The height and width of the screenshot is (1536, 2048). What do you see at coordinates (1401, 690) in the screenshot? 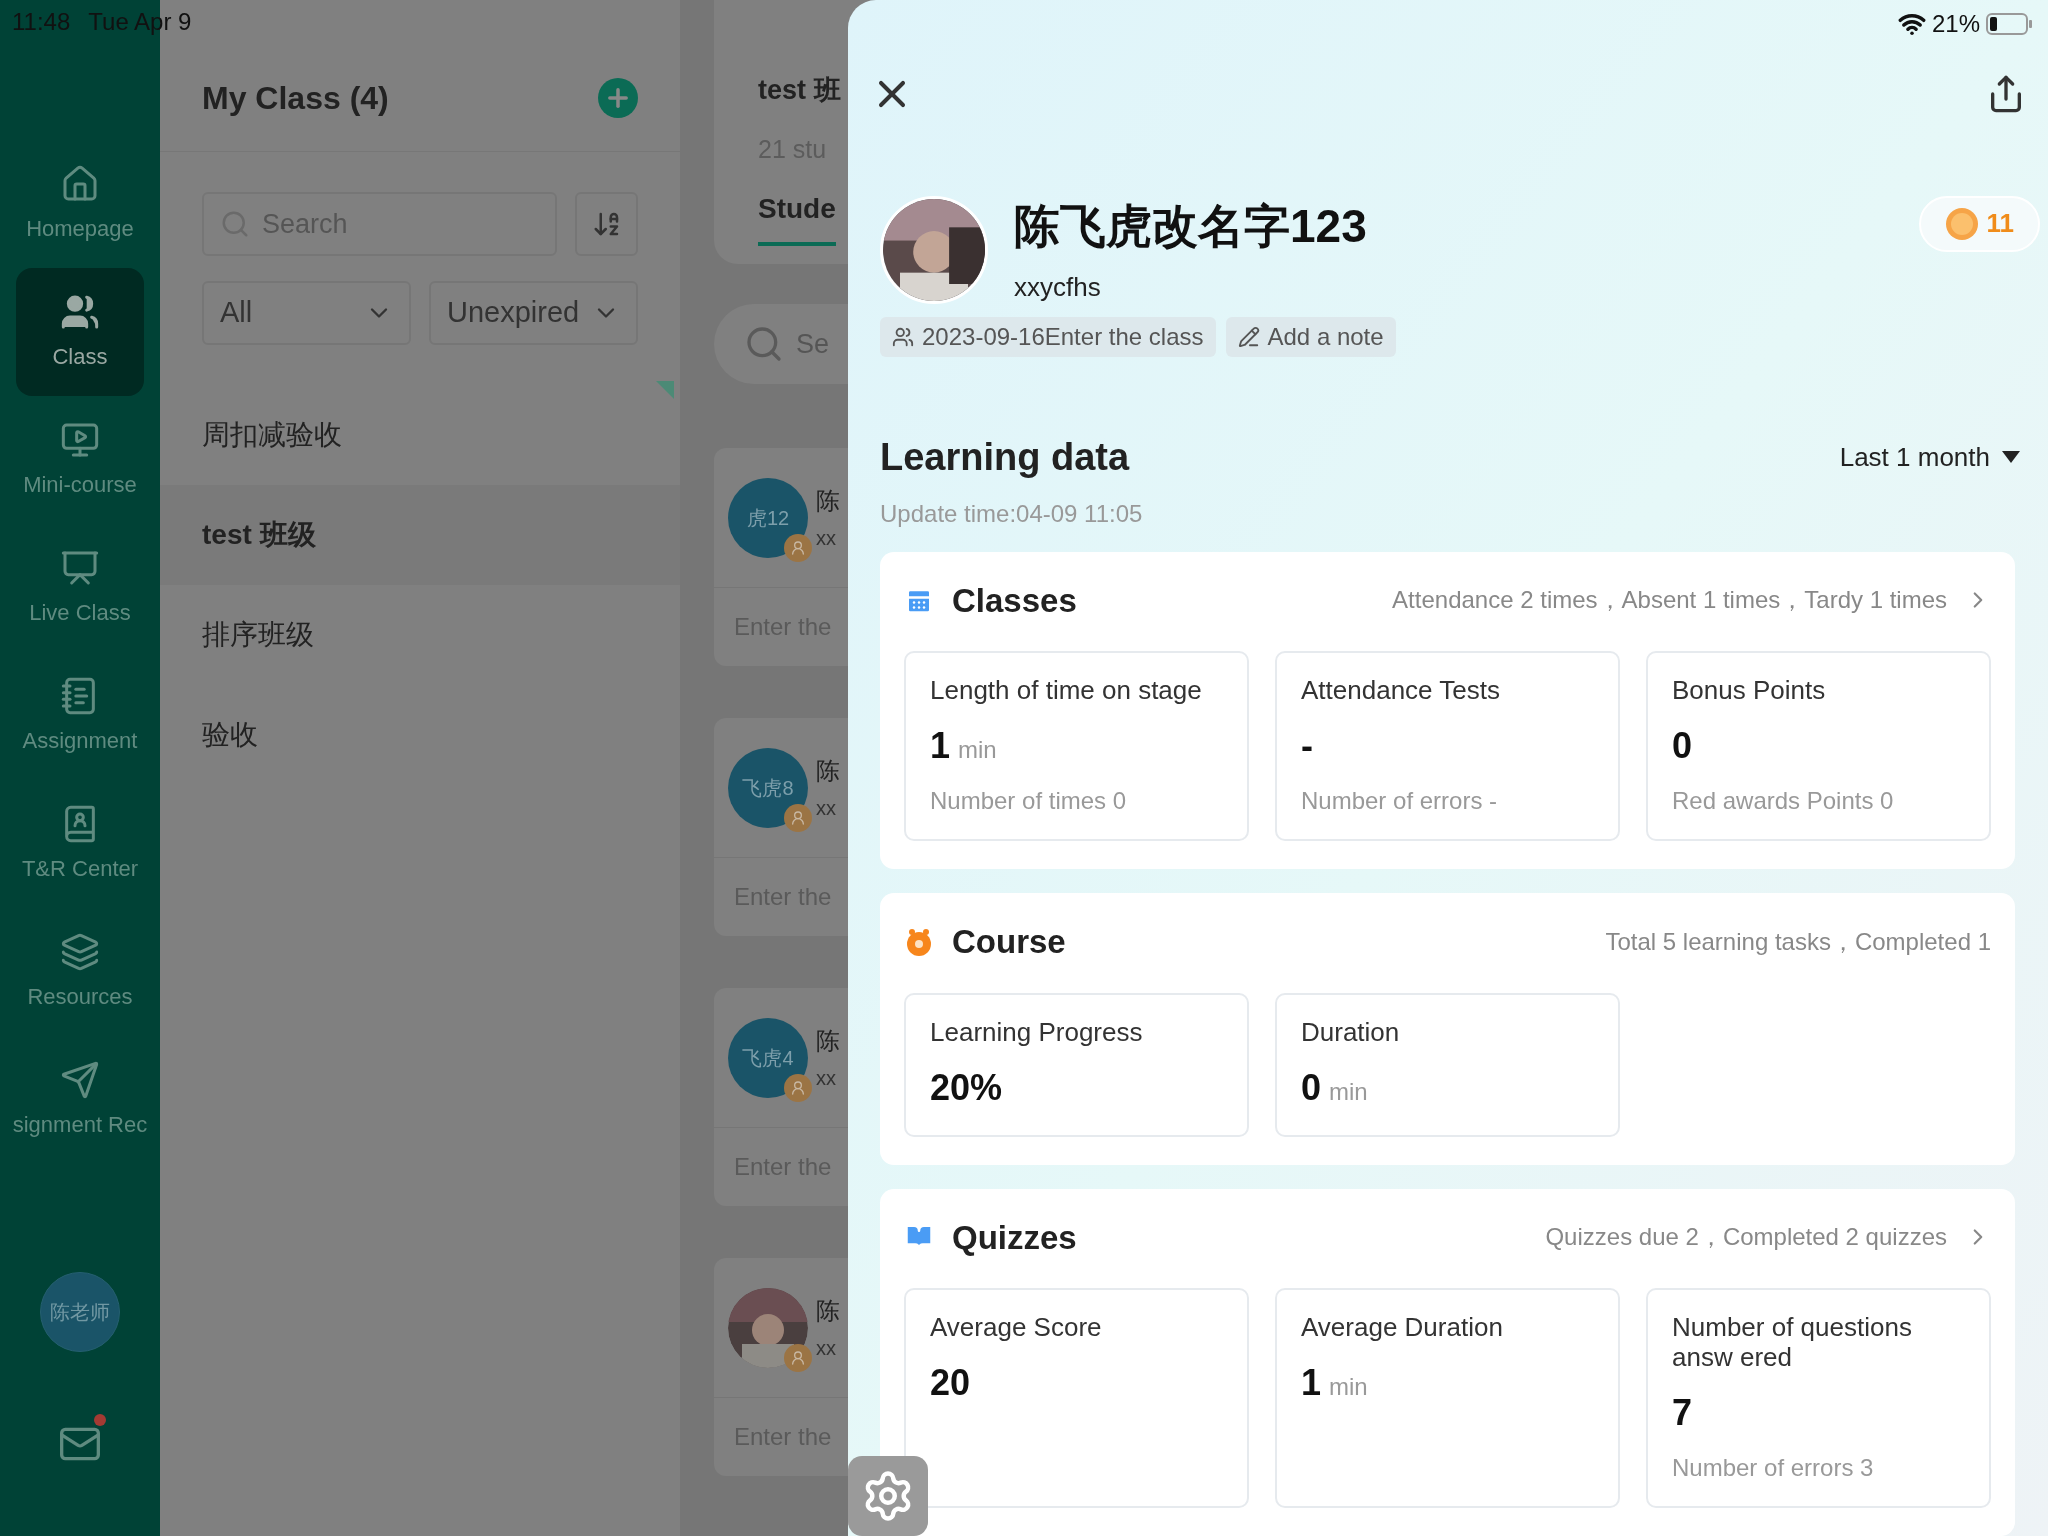
I see `stat-label: Attendance Tests` at bounding box center [1401, 690].